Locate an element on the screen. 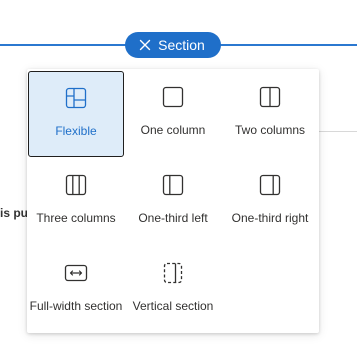 The image size is (357, 356). layout-option-label: Flexible is located at coordinates (76, 131).